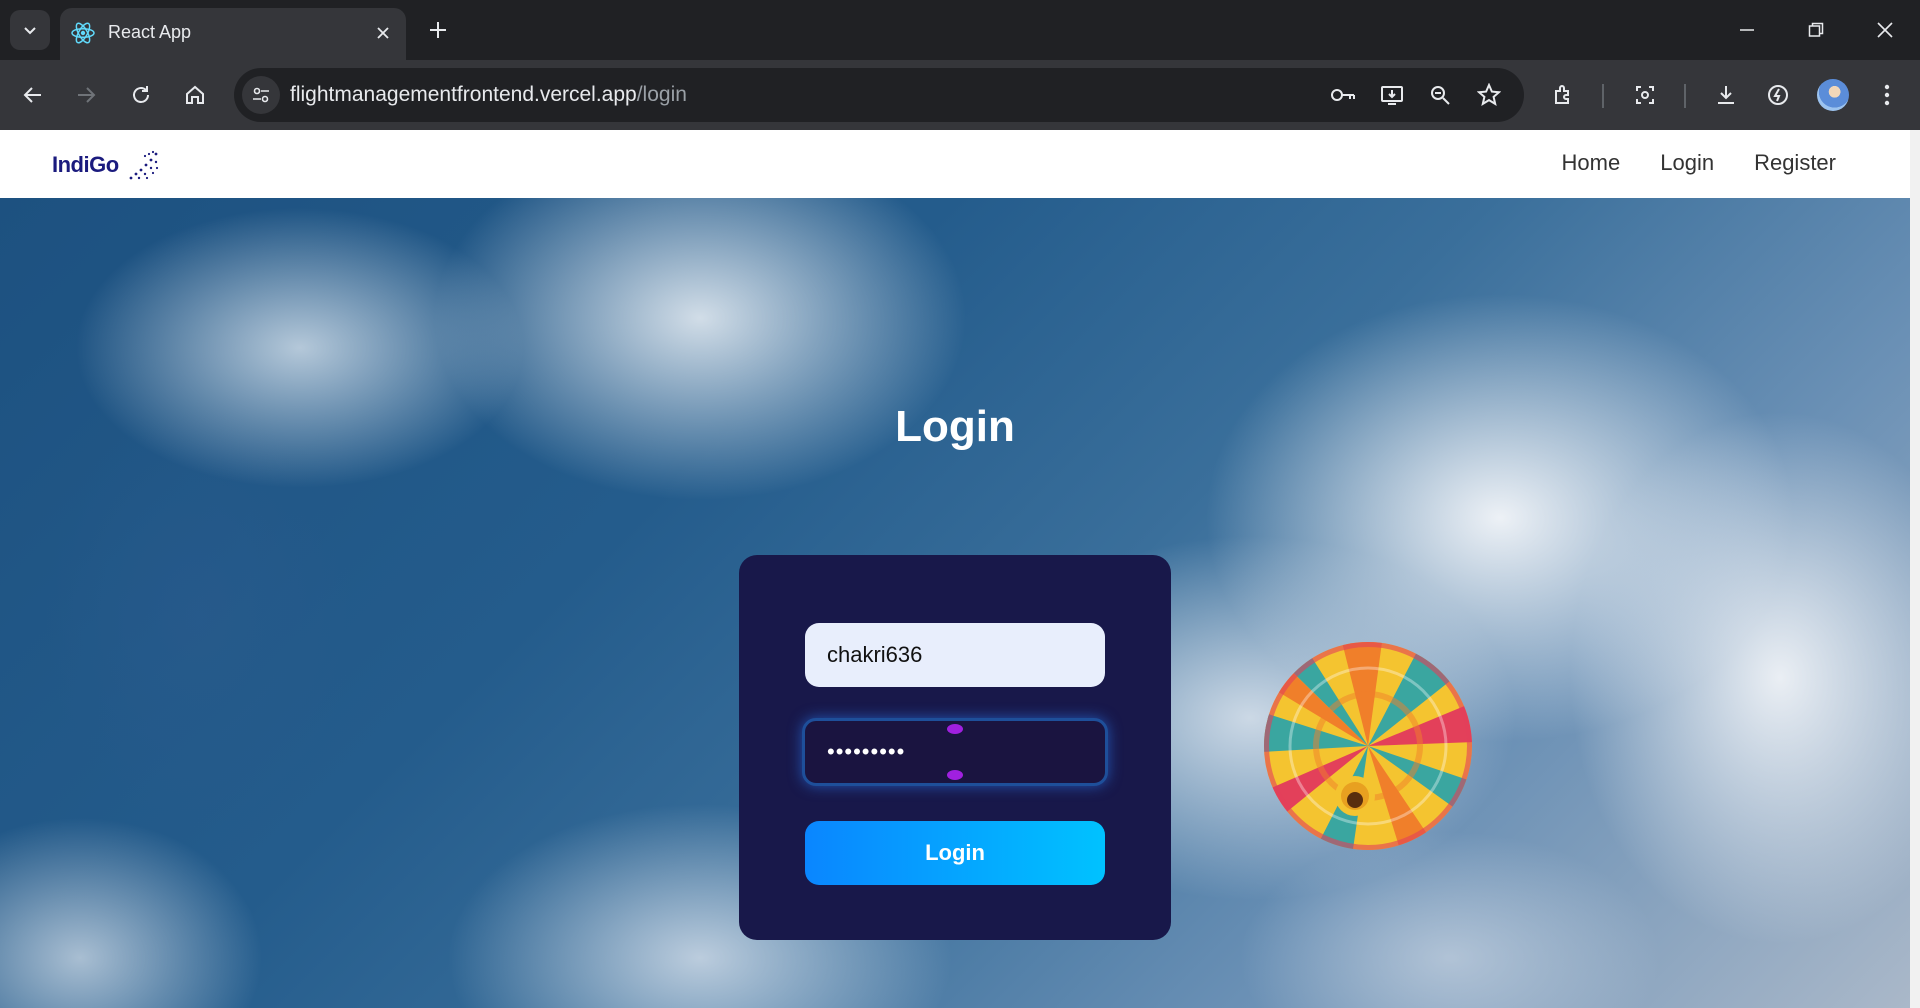  Describe the element at coordinates (661, 94) in the screenshot. I see `url-path: /login` at that location.